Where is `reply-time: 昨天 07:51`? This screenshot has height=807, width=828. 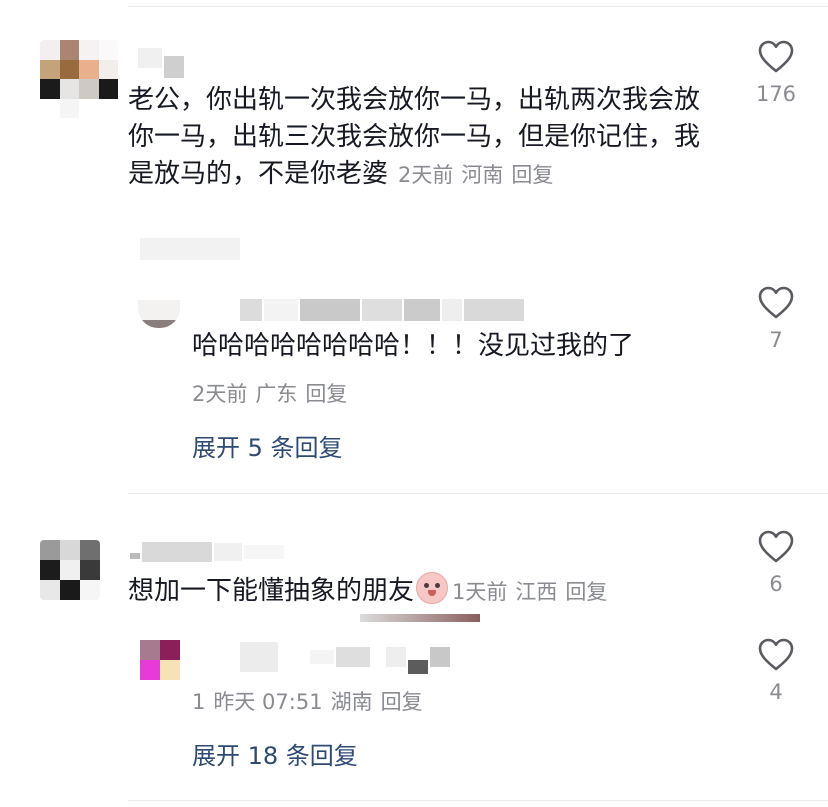
reply-time: 昨天 07:51 is located at coordinates (268, 702).